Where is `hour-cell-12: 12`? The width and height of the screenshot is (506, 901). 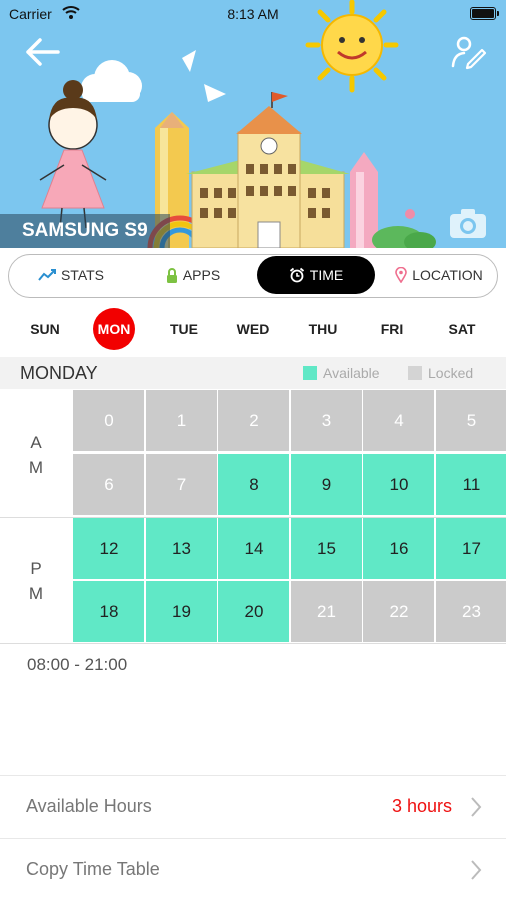 hour-cell-12: 12 is located at coordinates (109, 549).